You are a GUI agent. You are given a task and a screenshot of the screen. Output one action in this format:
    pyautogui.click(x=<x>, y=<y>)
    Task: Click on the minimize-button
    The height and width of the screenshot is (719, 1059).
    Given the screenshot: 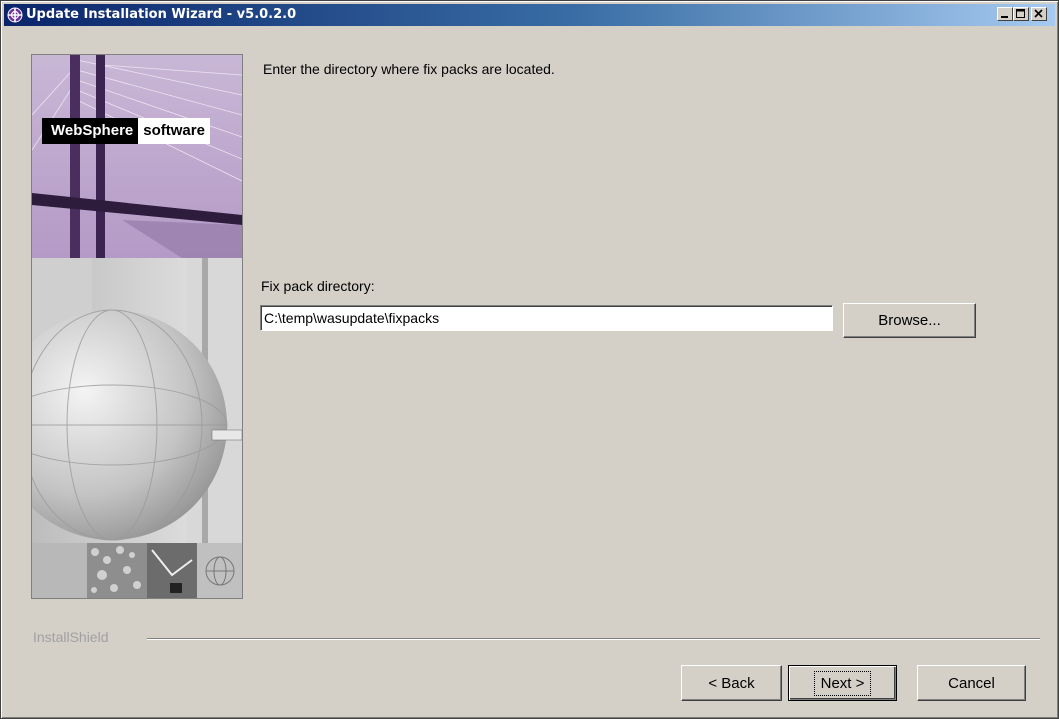 What is the action you would take?
    pyautogui.click(x=1005, y=14)
    